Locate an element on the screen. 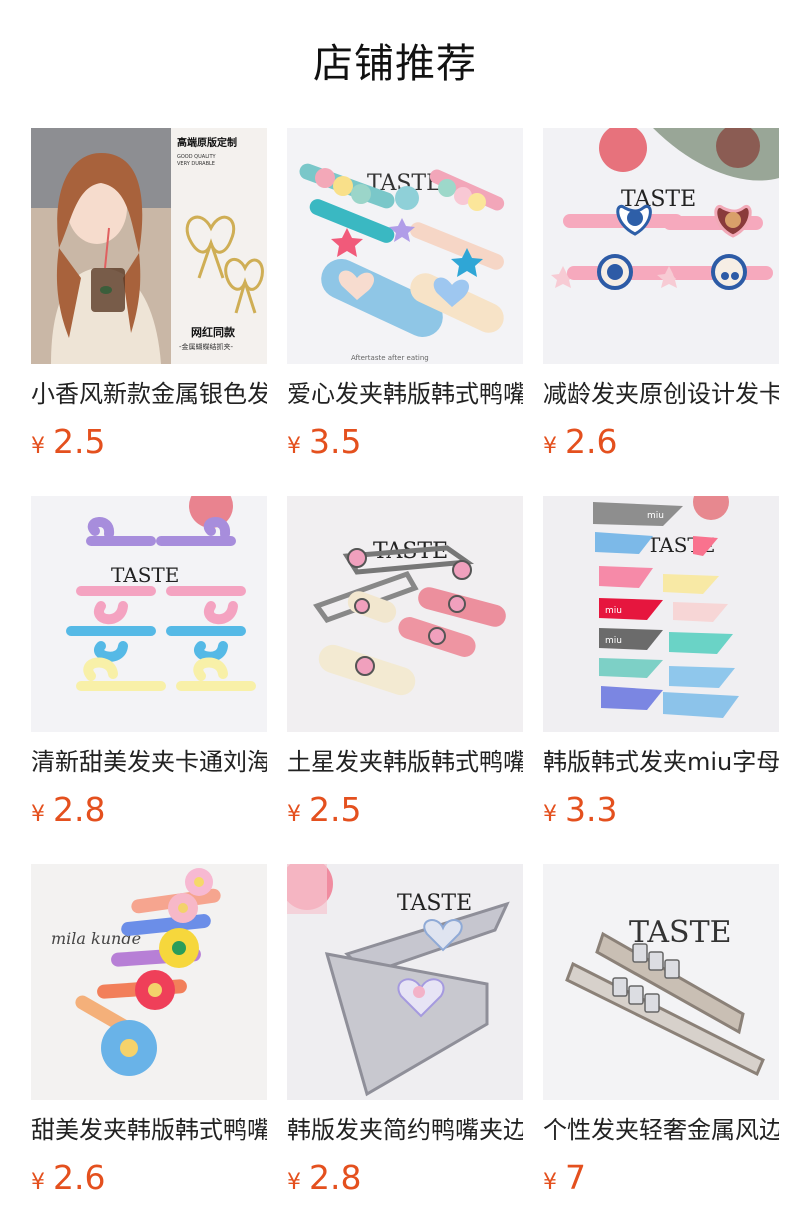 This screenshot has height=1232, width=790. product-card: TASTE 减龄发夹原创设计发卡 ¥ 2.6 is located at coordinates (661, 295).